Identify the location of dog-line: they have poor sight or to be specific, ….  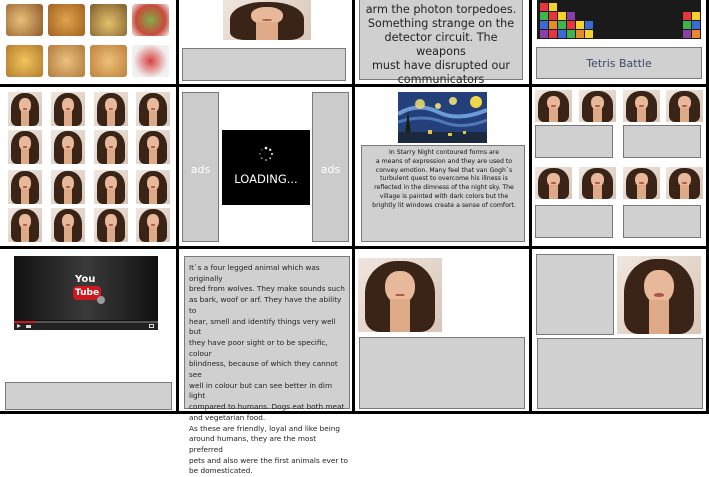
(258, 347).